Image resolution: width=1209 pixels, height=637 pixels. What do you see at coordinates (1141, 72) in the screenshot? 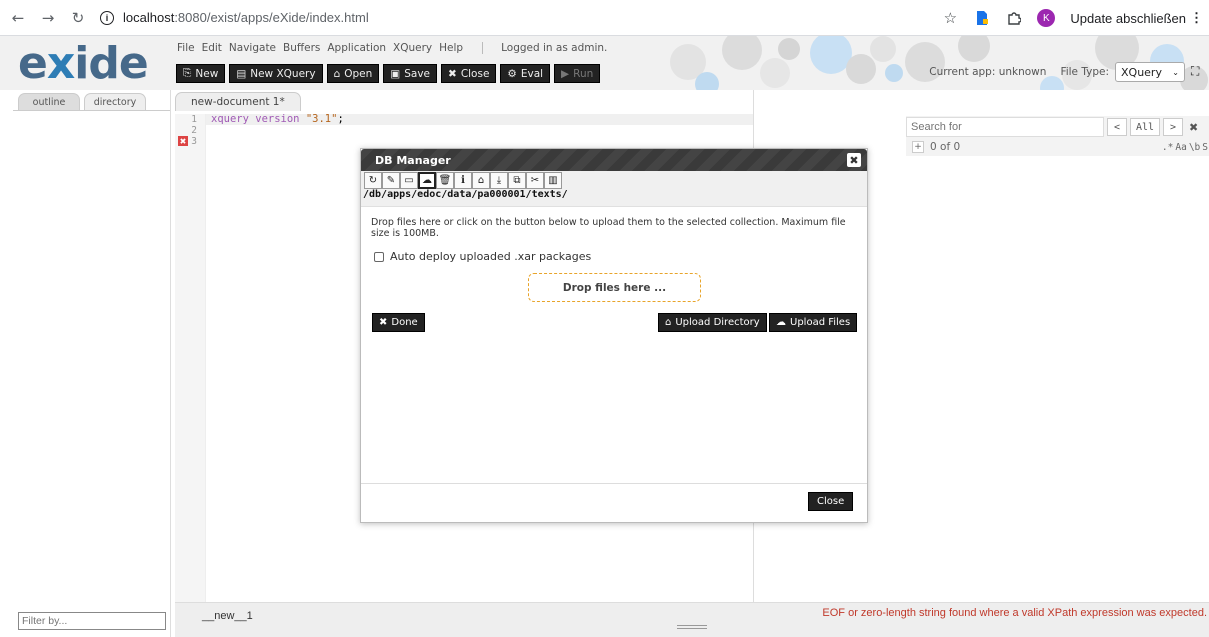
I see `file-type-value: XQuery` at bounding box center [1141, 72].